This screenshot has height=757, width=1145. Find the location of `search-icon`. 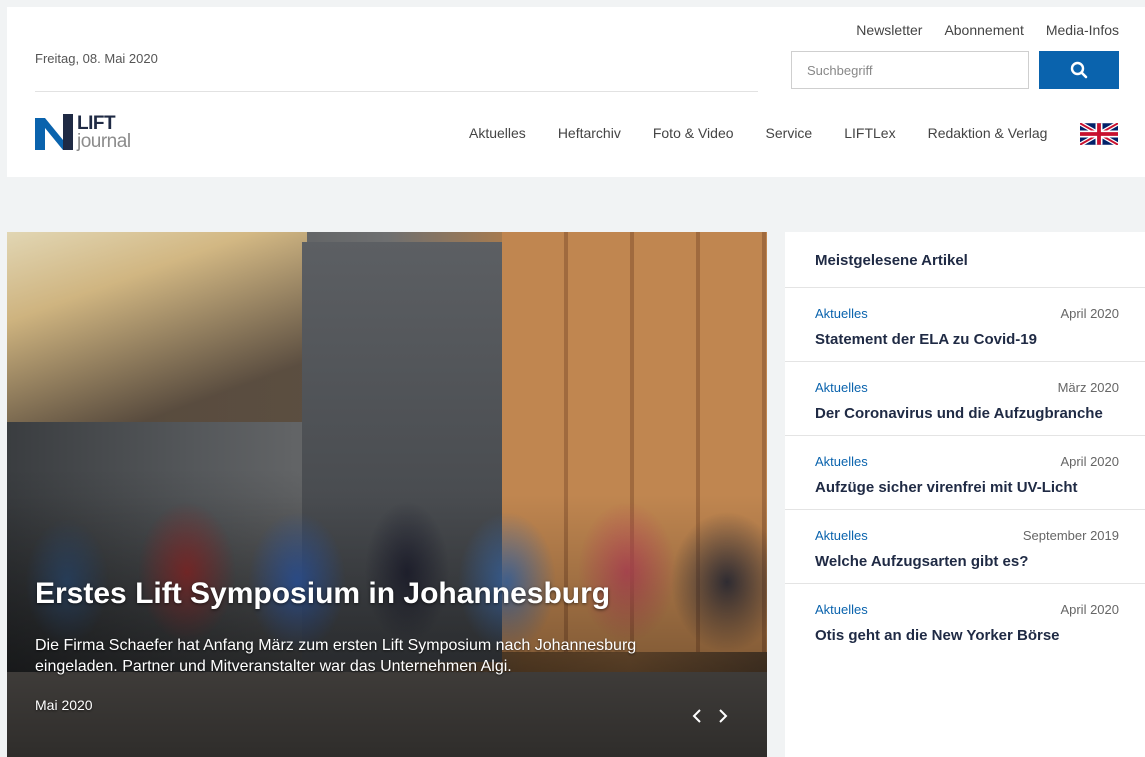

search-icon is located at coordinates (1079, 70).